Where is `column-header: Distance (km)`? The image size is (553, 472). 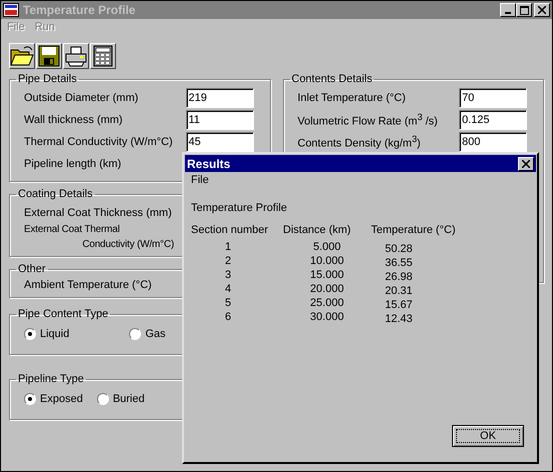
column-header: Distance (km) is located at coordinates (317, 231).